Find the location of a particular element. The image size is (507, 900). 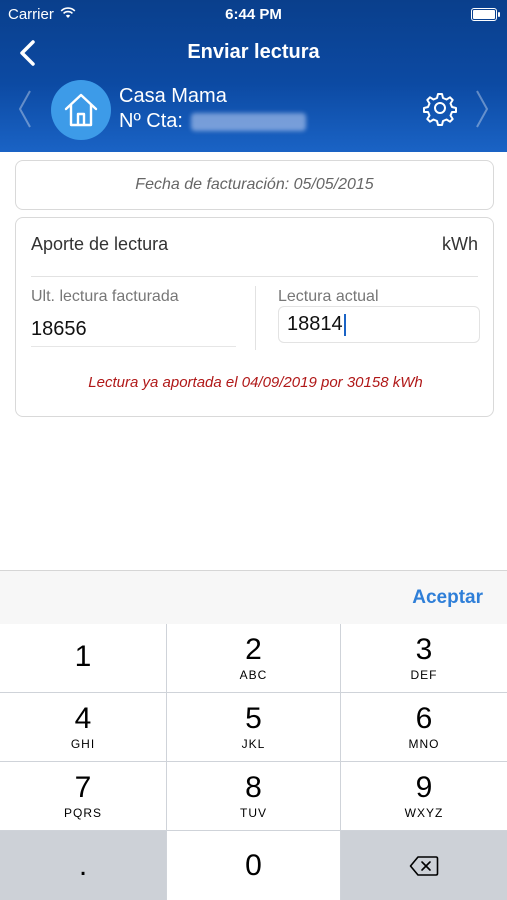

divider-vertical is located at coordinates (255, 318).